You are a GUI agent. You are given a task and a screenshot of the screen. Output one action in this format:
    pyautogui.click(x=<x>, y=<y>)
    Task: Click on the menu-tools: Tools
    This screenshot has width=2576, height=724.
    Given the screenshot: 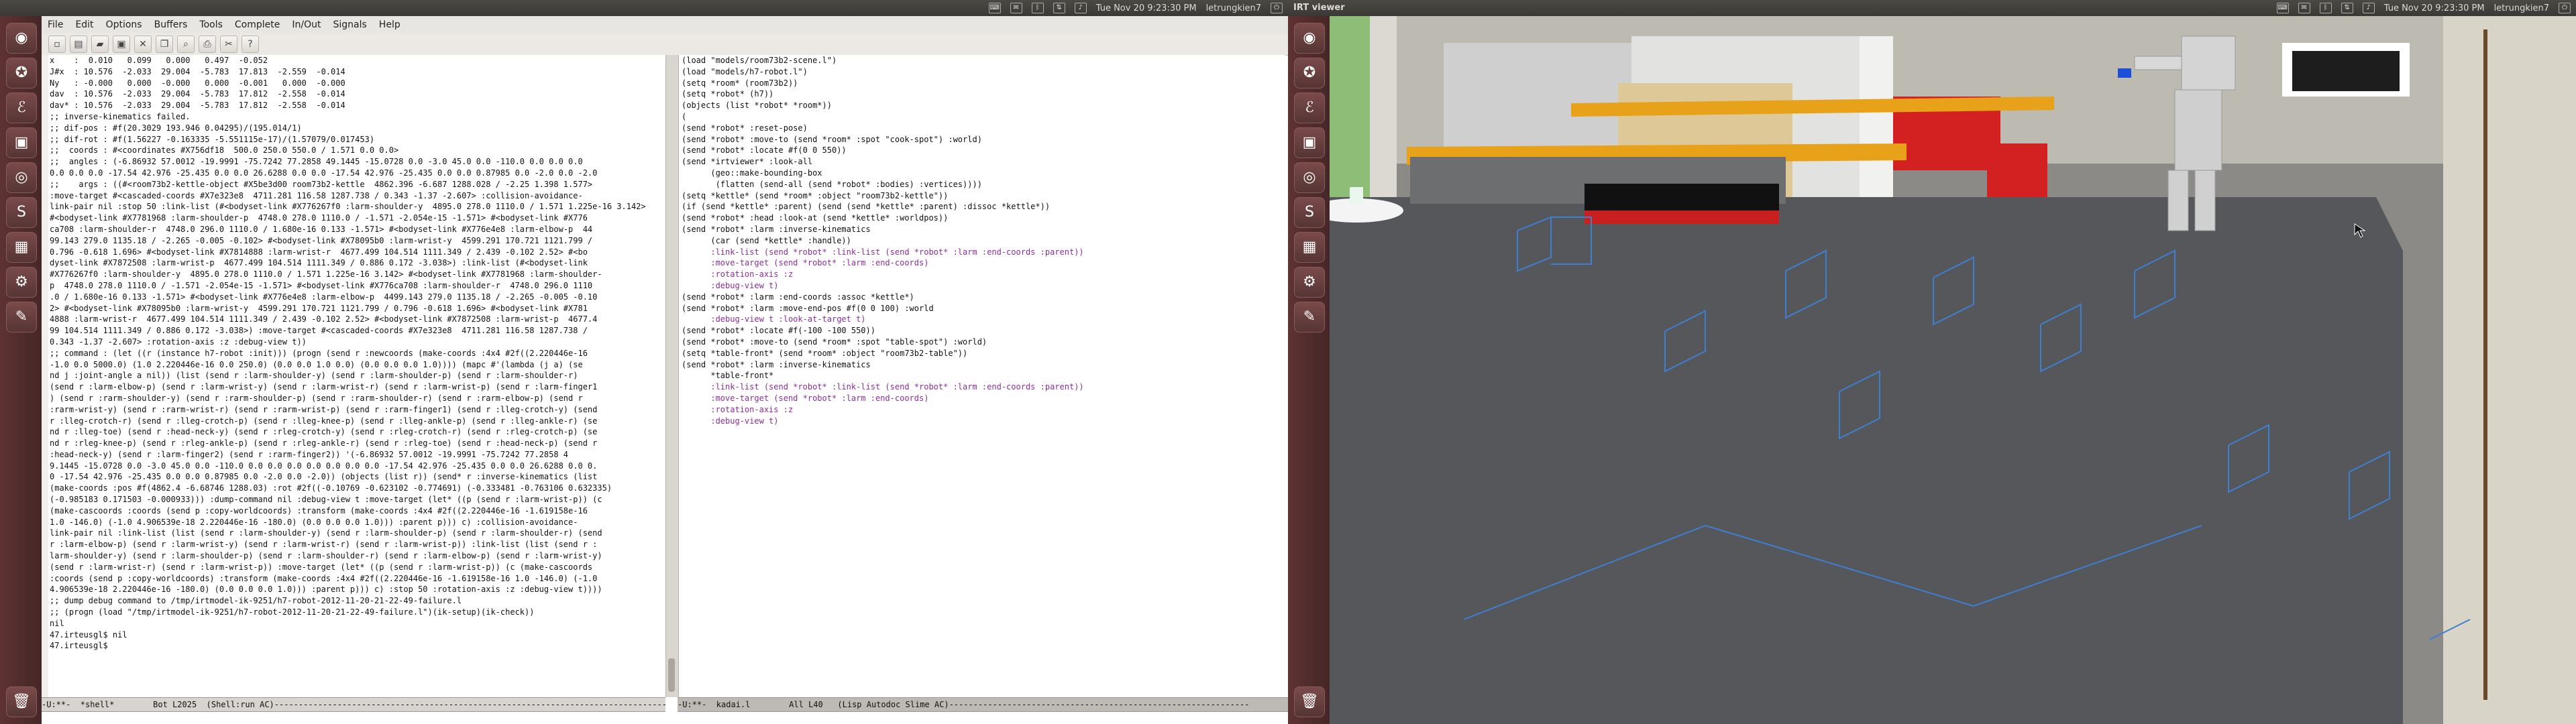 What is the action you would take?
    pyautogui.click(x=211, y=25)
    